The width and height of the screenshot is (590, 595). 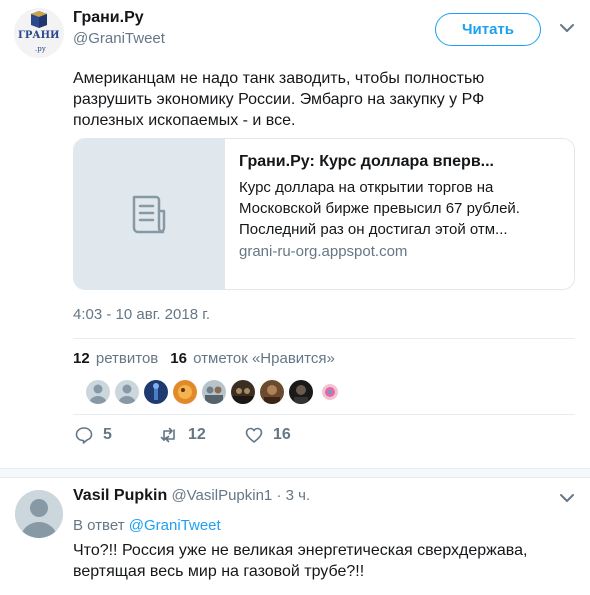 I want to click on likes-stat: 16 отметок «Нравится», so click(x=252, y=358).